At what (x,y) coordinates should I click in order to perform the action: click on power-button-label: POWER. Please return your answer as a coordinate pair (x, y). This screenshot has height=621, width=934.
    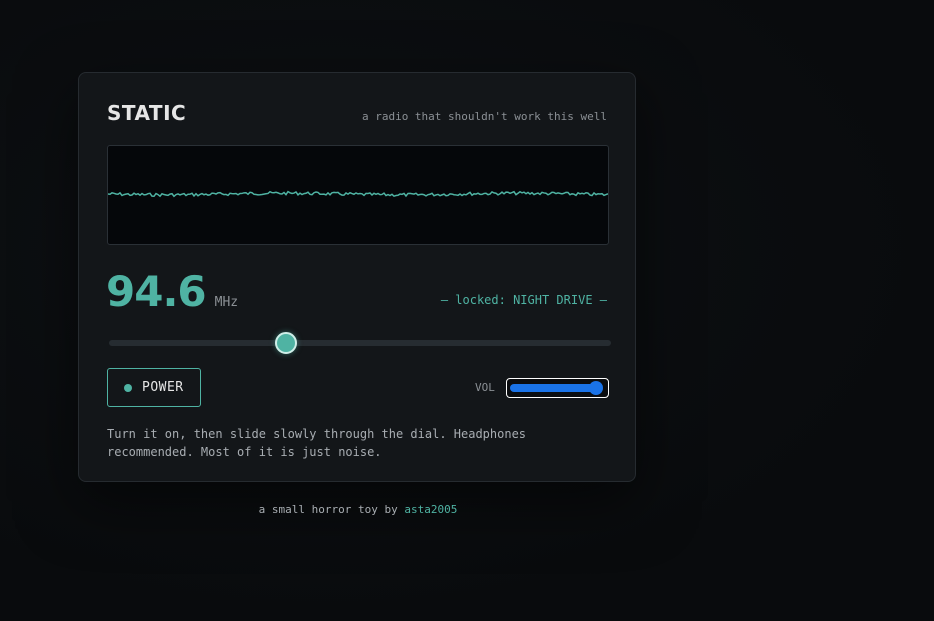
    Looking at the image, I should click on (163, 387).